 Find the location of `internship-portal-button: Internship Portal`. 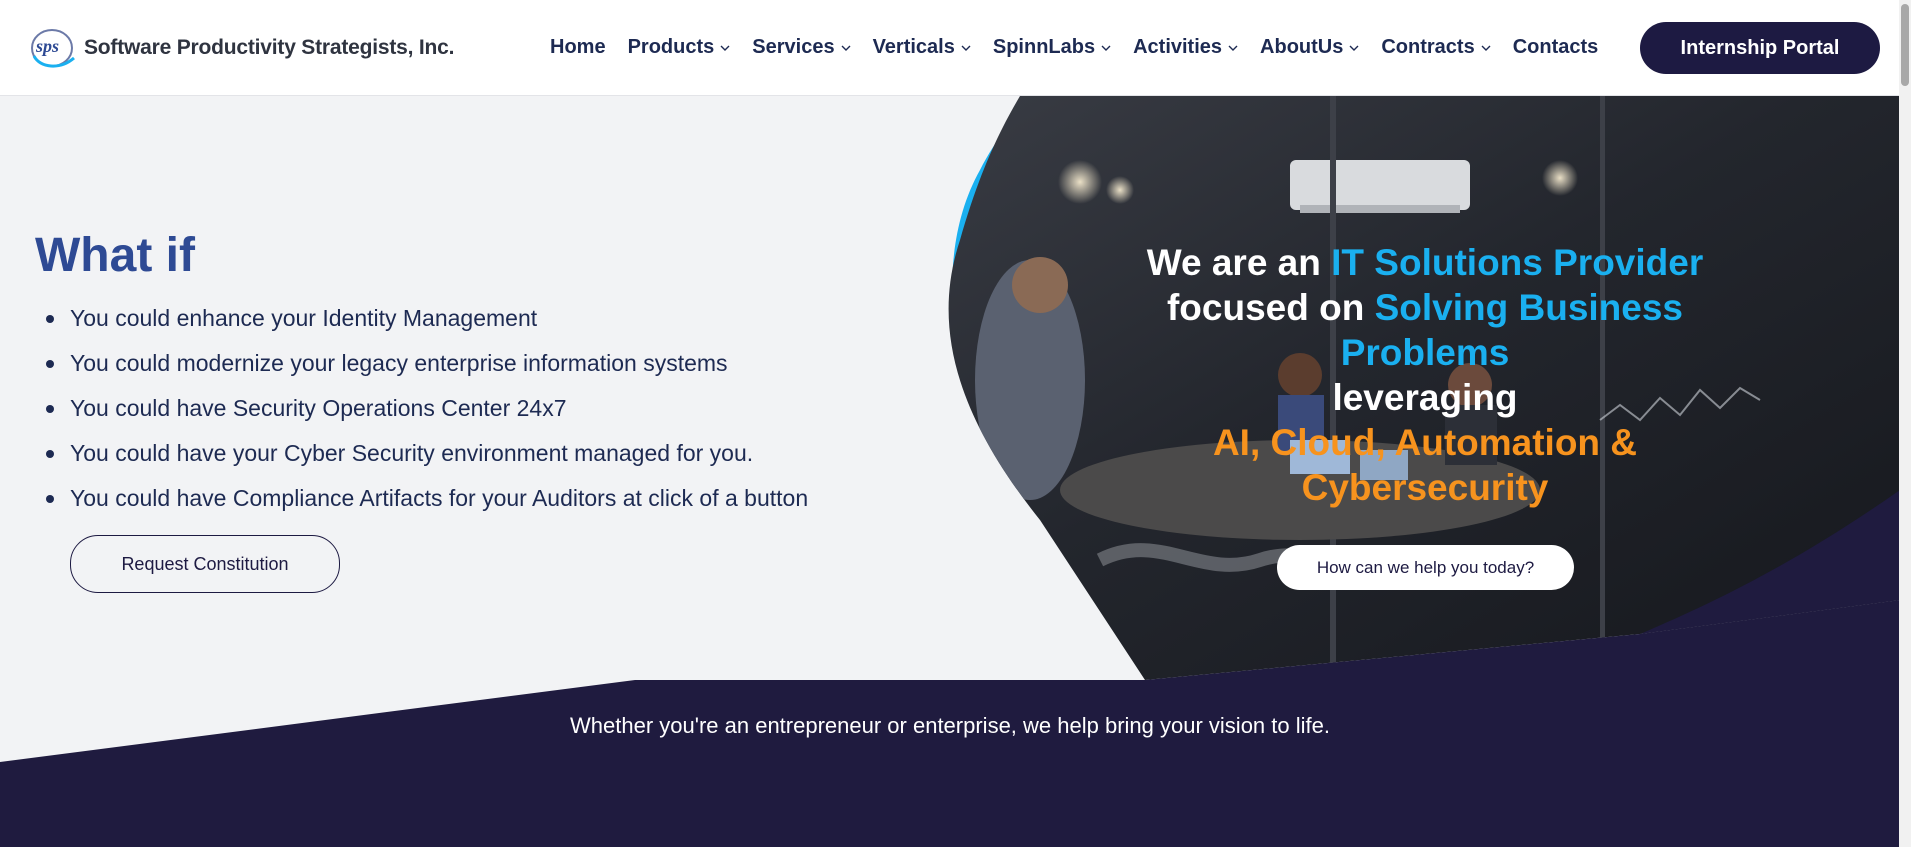

internship-portal-button: Internship Portal is located at coordinates (1760, 48).